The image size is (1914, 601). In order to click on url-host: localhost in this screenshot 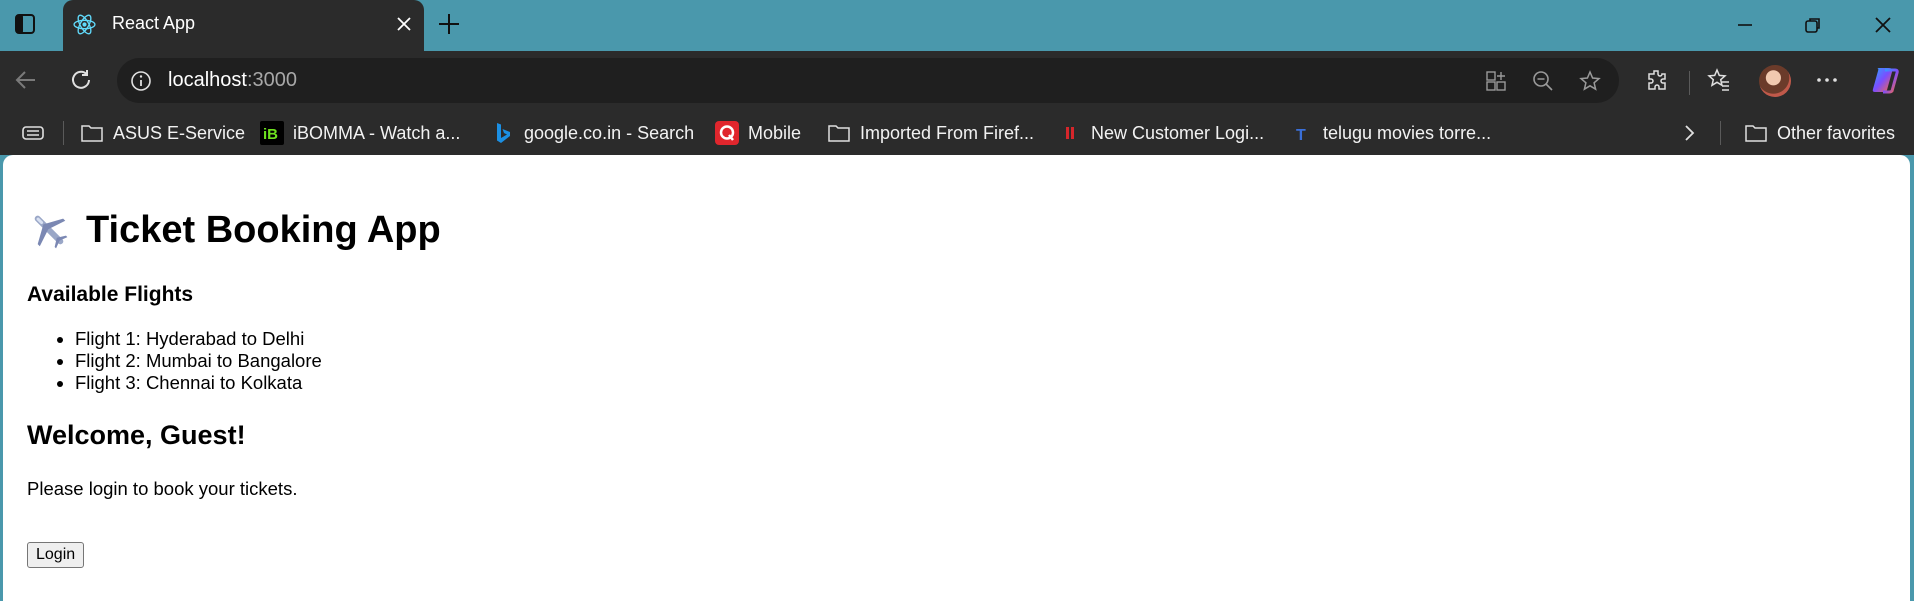, I will do `click(207, 80)`.